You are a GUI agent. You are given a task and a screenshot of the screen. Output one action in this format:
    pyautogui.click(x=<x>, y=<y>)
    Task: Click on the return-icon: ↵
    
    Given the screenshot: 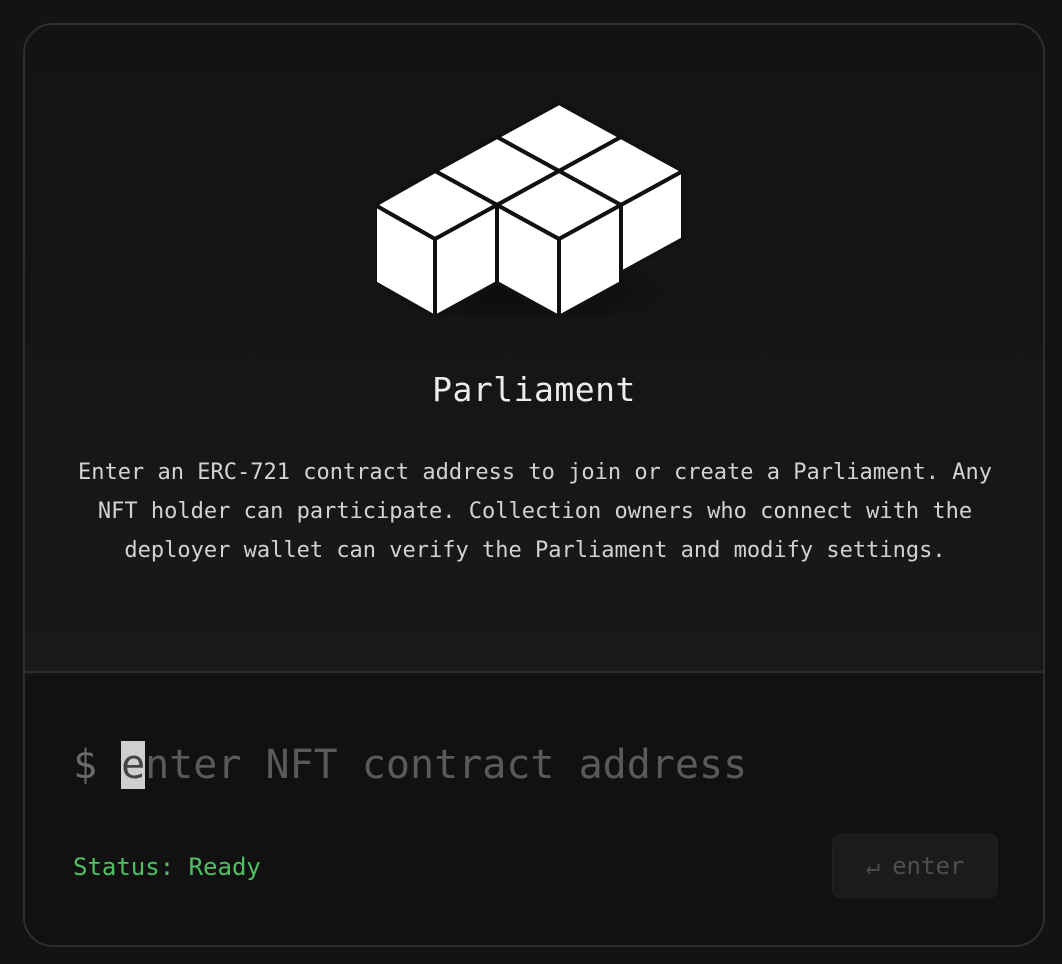 What is the action you would take?
    pyautogui.click(x=873, y=866)
    